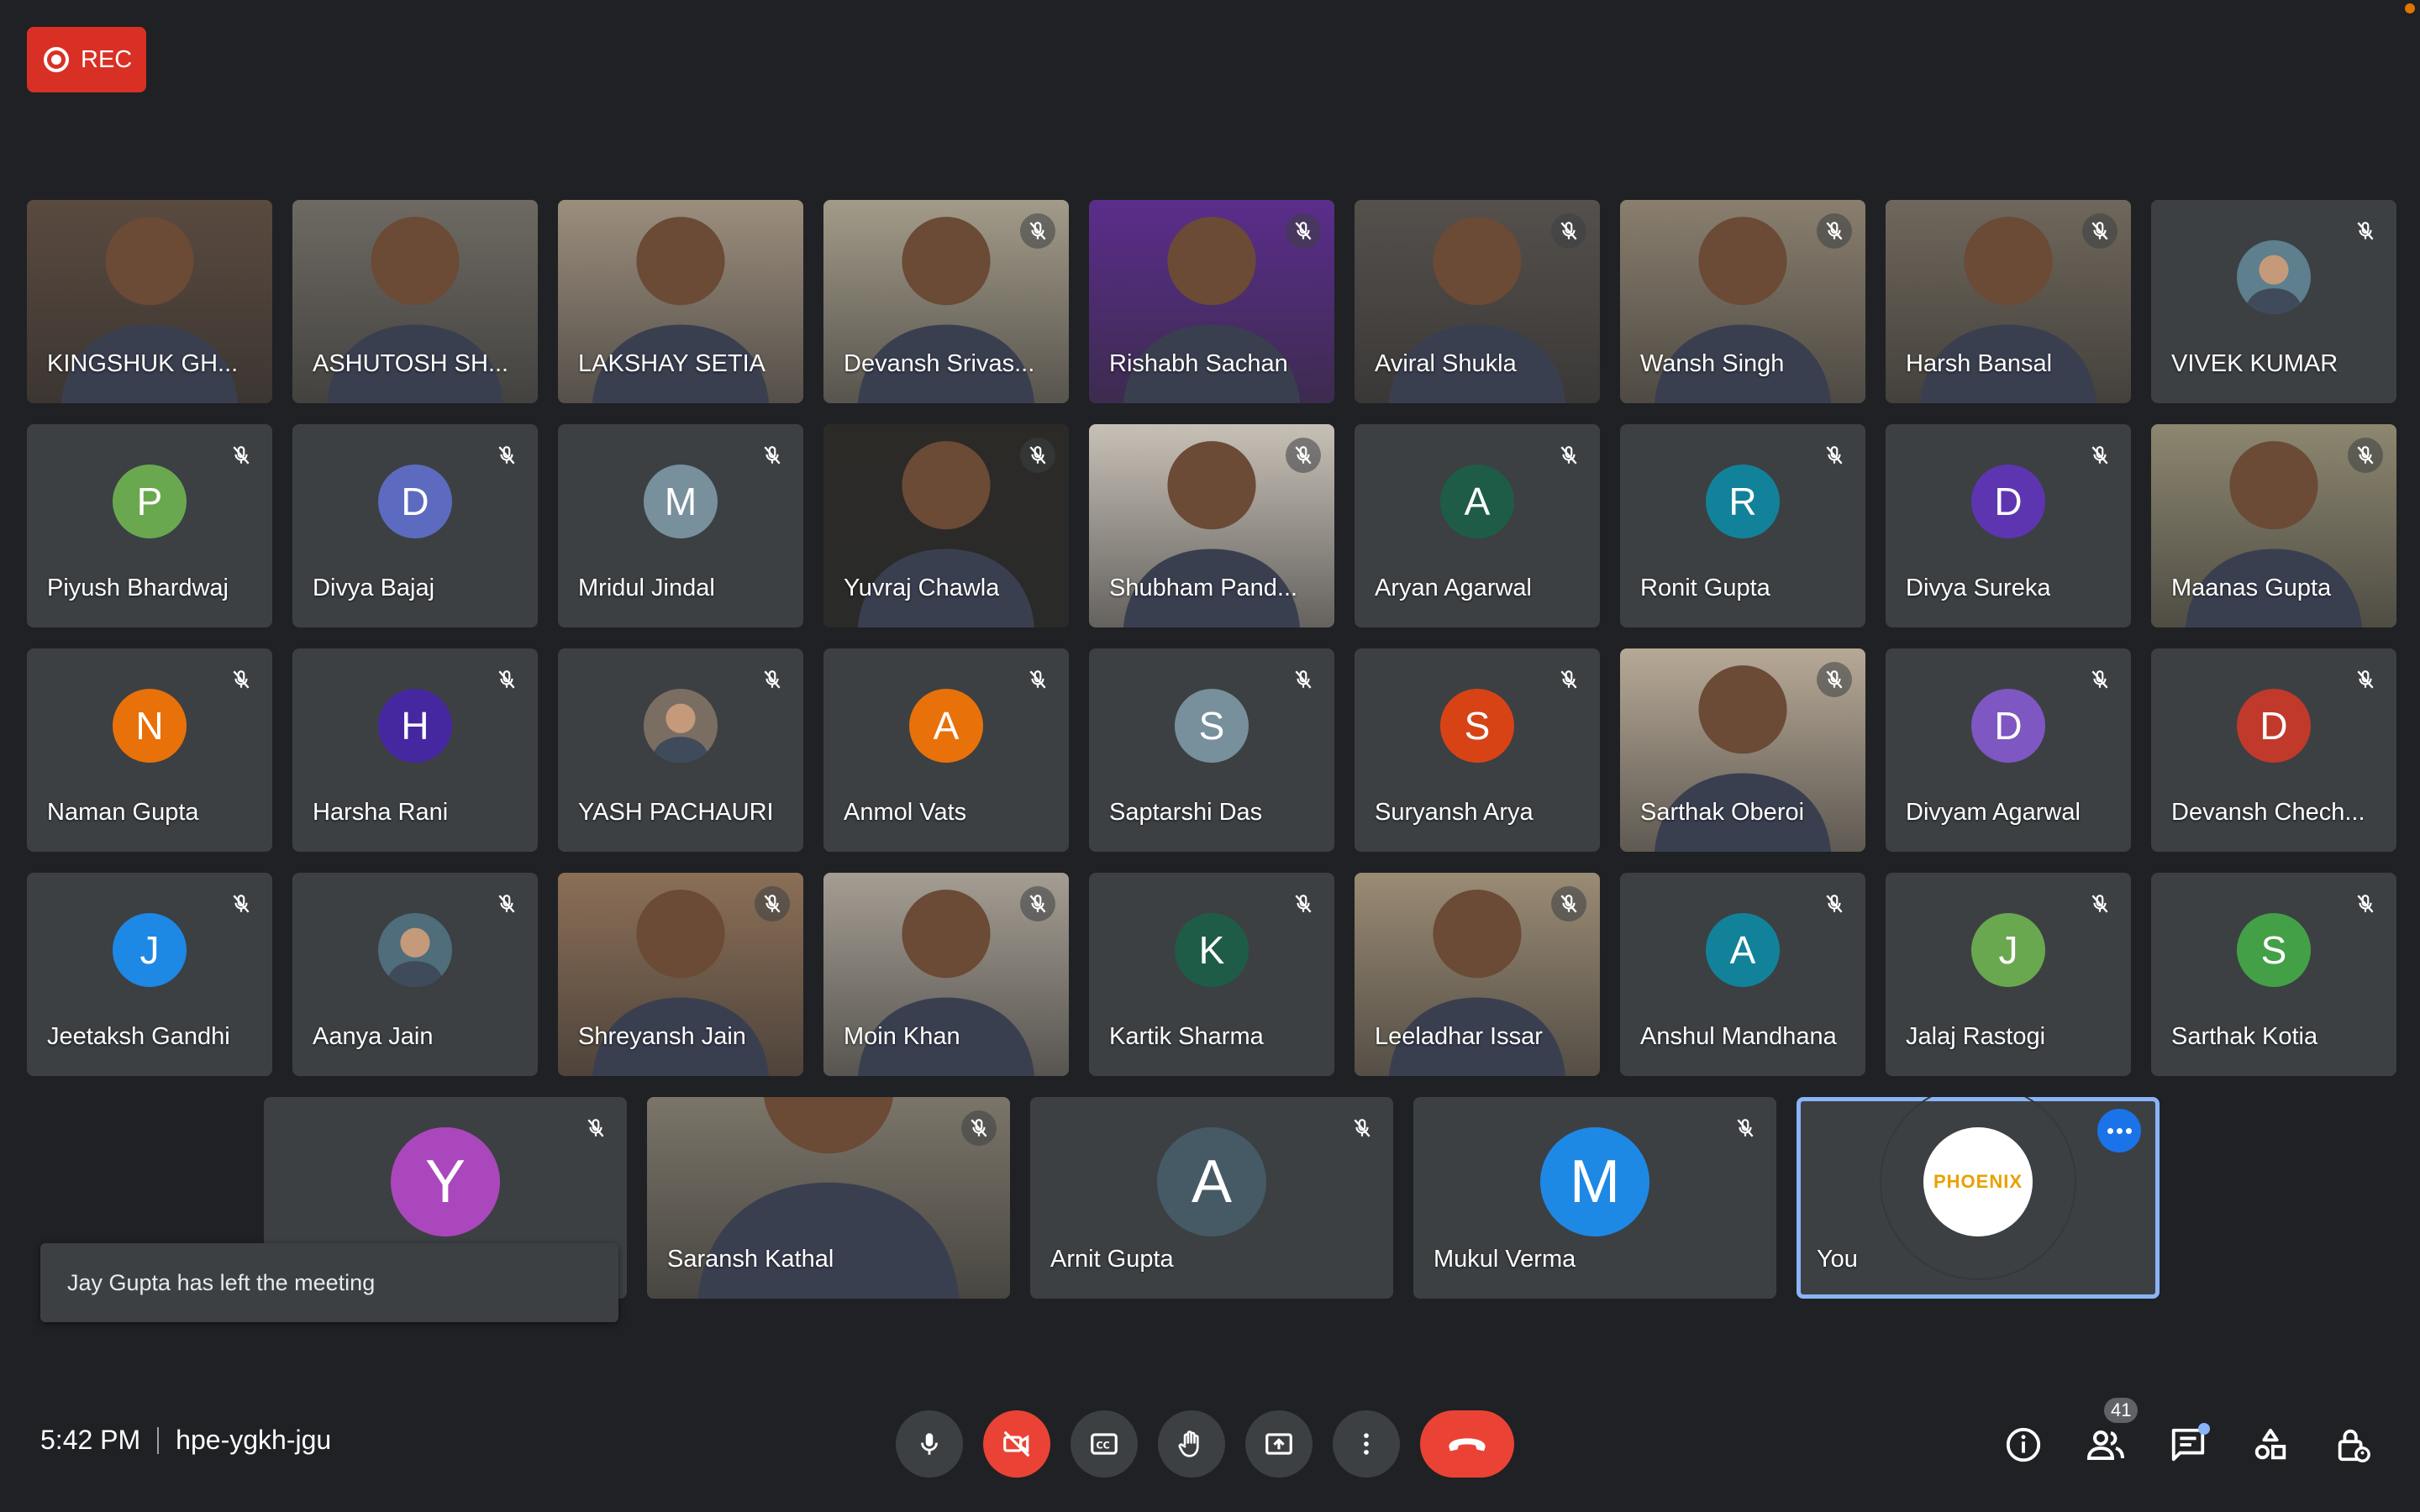 Image resolution: width=2420 pixels, height=1512 pixels. I want to click on participant-name: Suryansh Arya, so click(1454, 812).